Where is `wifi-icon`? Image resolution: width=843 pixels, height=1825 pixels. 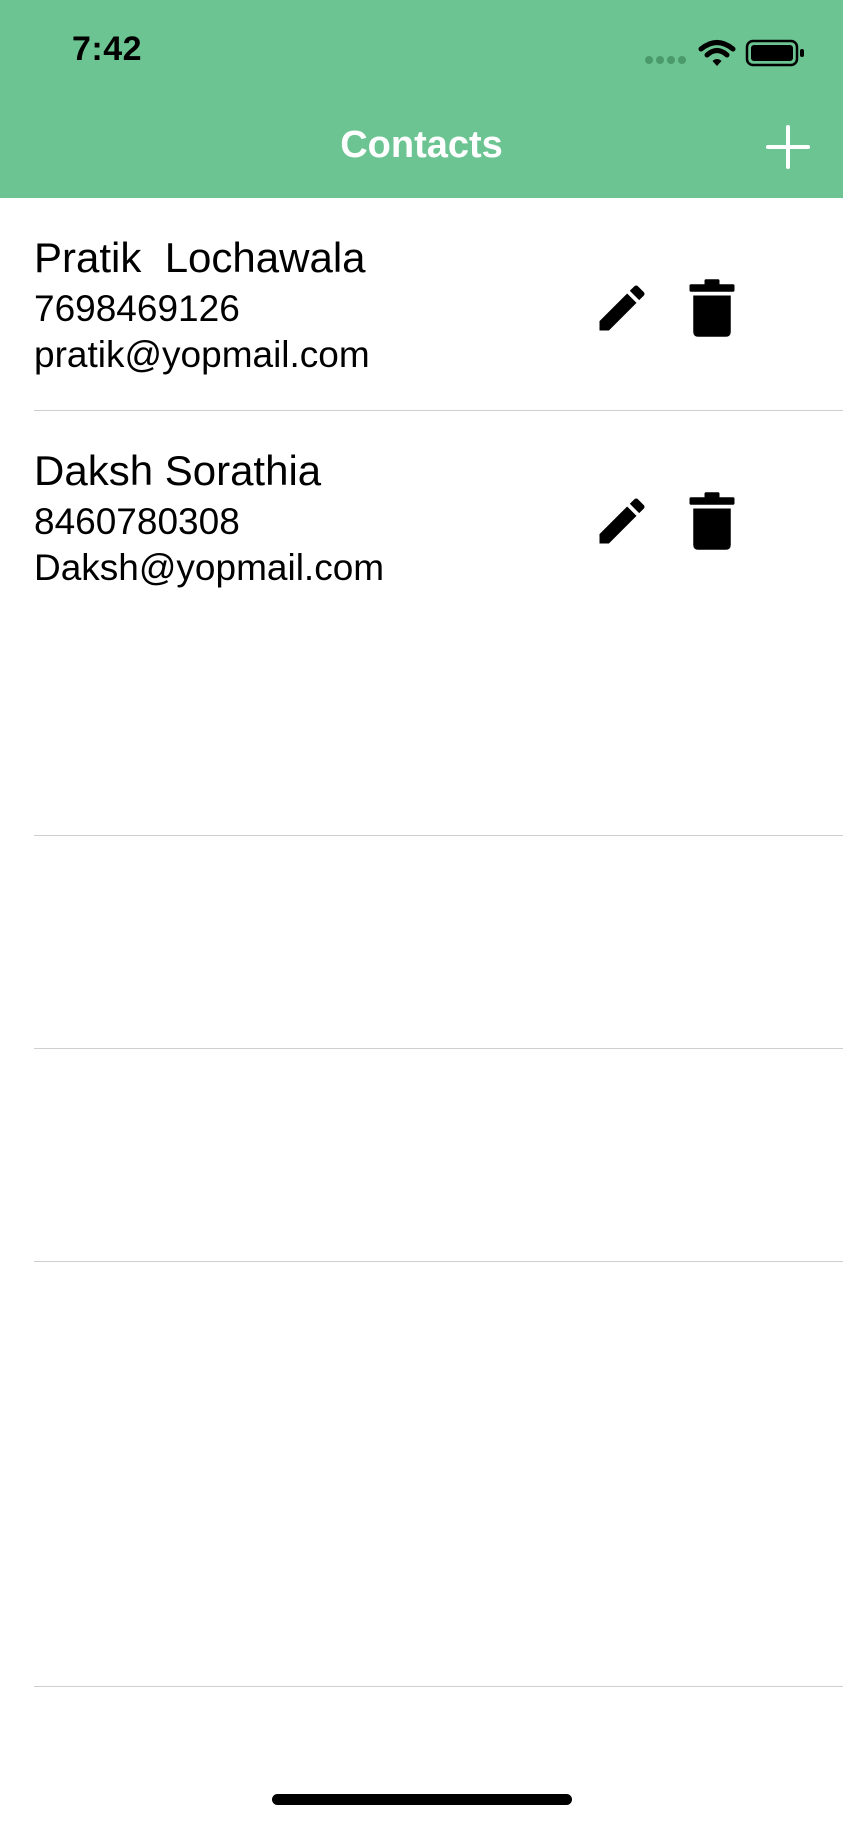 wifi-icon is located at coordinates (717, 53).